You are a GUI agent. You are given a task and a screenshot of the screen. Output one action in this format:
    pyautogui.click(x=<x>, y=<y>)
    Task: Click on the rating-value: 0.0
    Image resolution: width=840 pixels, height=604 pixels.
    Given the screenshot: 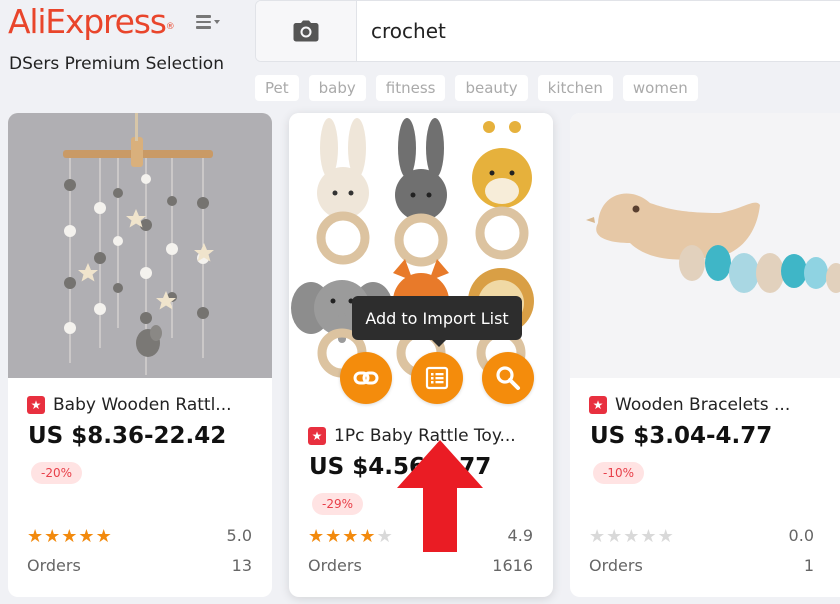 What is the action you would take?
    pyautogui.click(x=801, y=535)
    